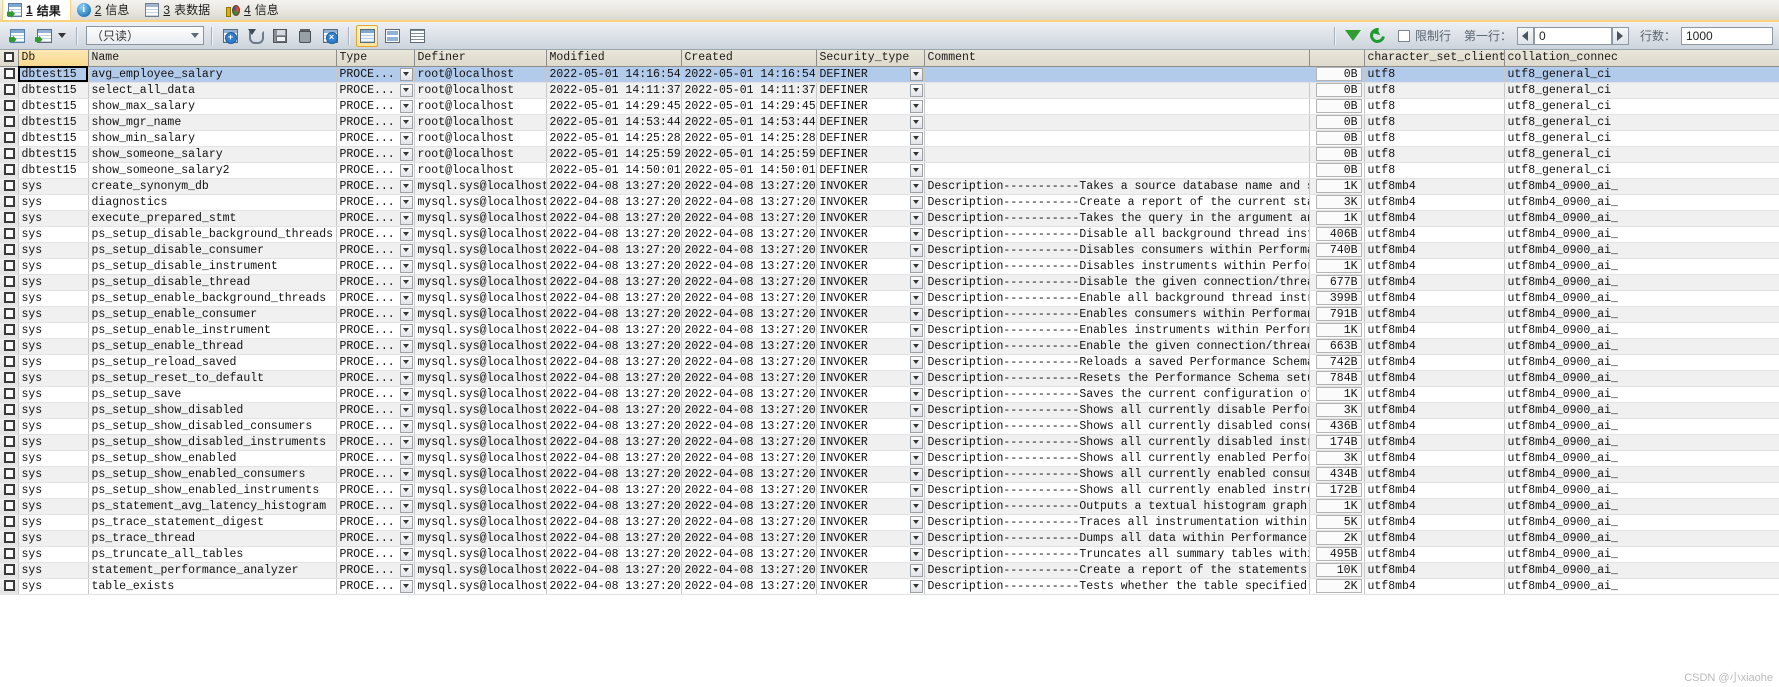 The width and height of the screenshot is (1779, 687). I want to click on cell-name: ps_setup_save, so click(212, 394).